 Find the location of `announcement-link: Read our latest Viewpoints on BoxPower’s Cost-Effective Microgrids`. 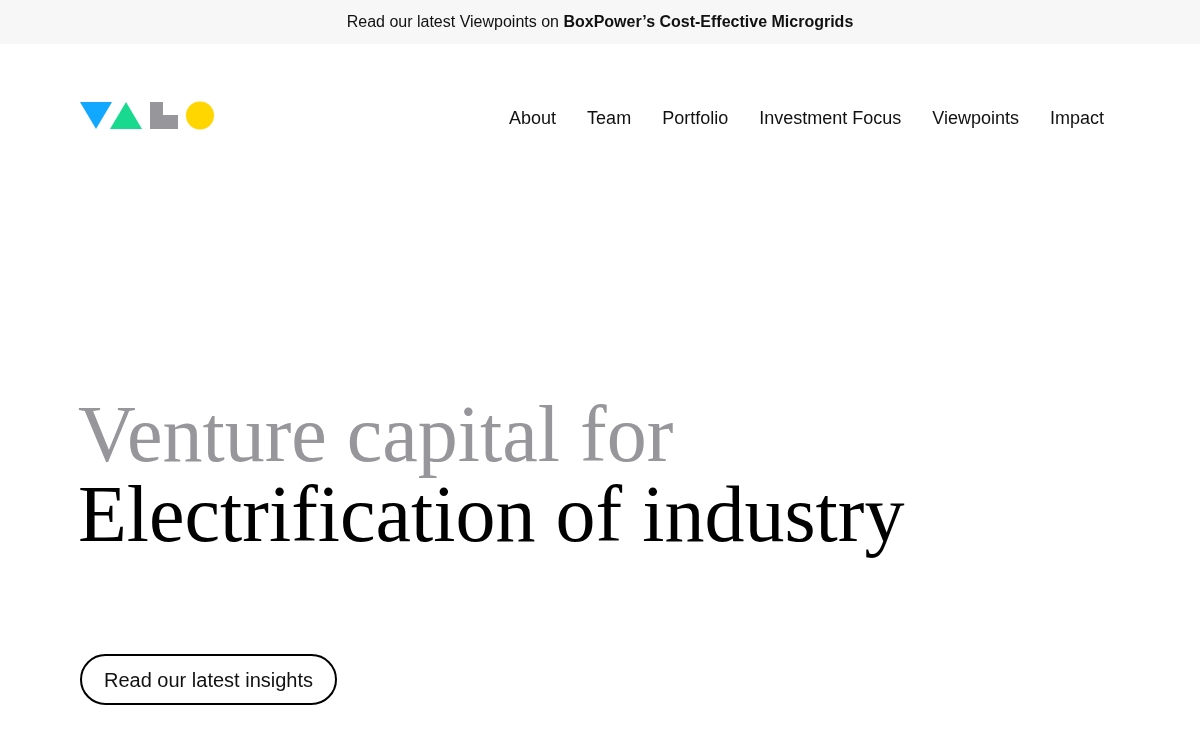

announcement-link: Read our latest Viewpoints on BoxPower’s Cost-Effective Microgrids is located at coordinates (600, 22).